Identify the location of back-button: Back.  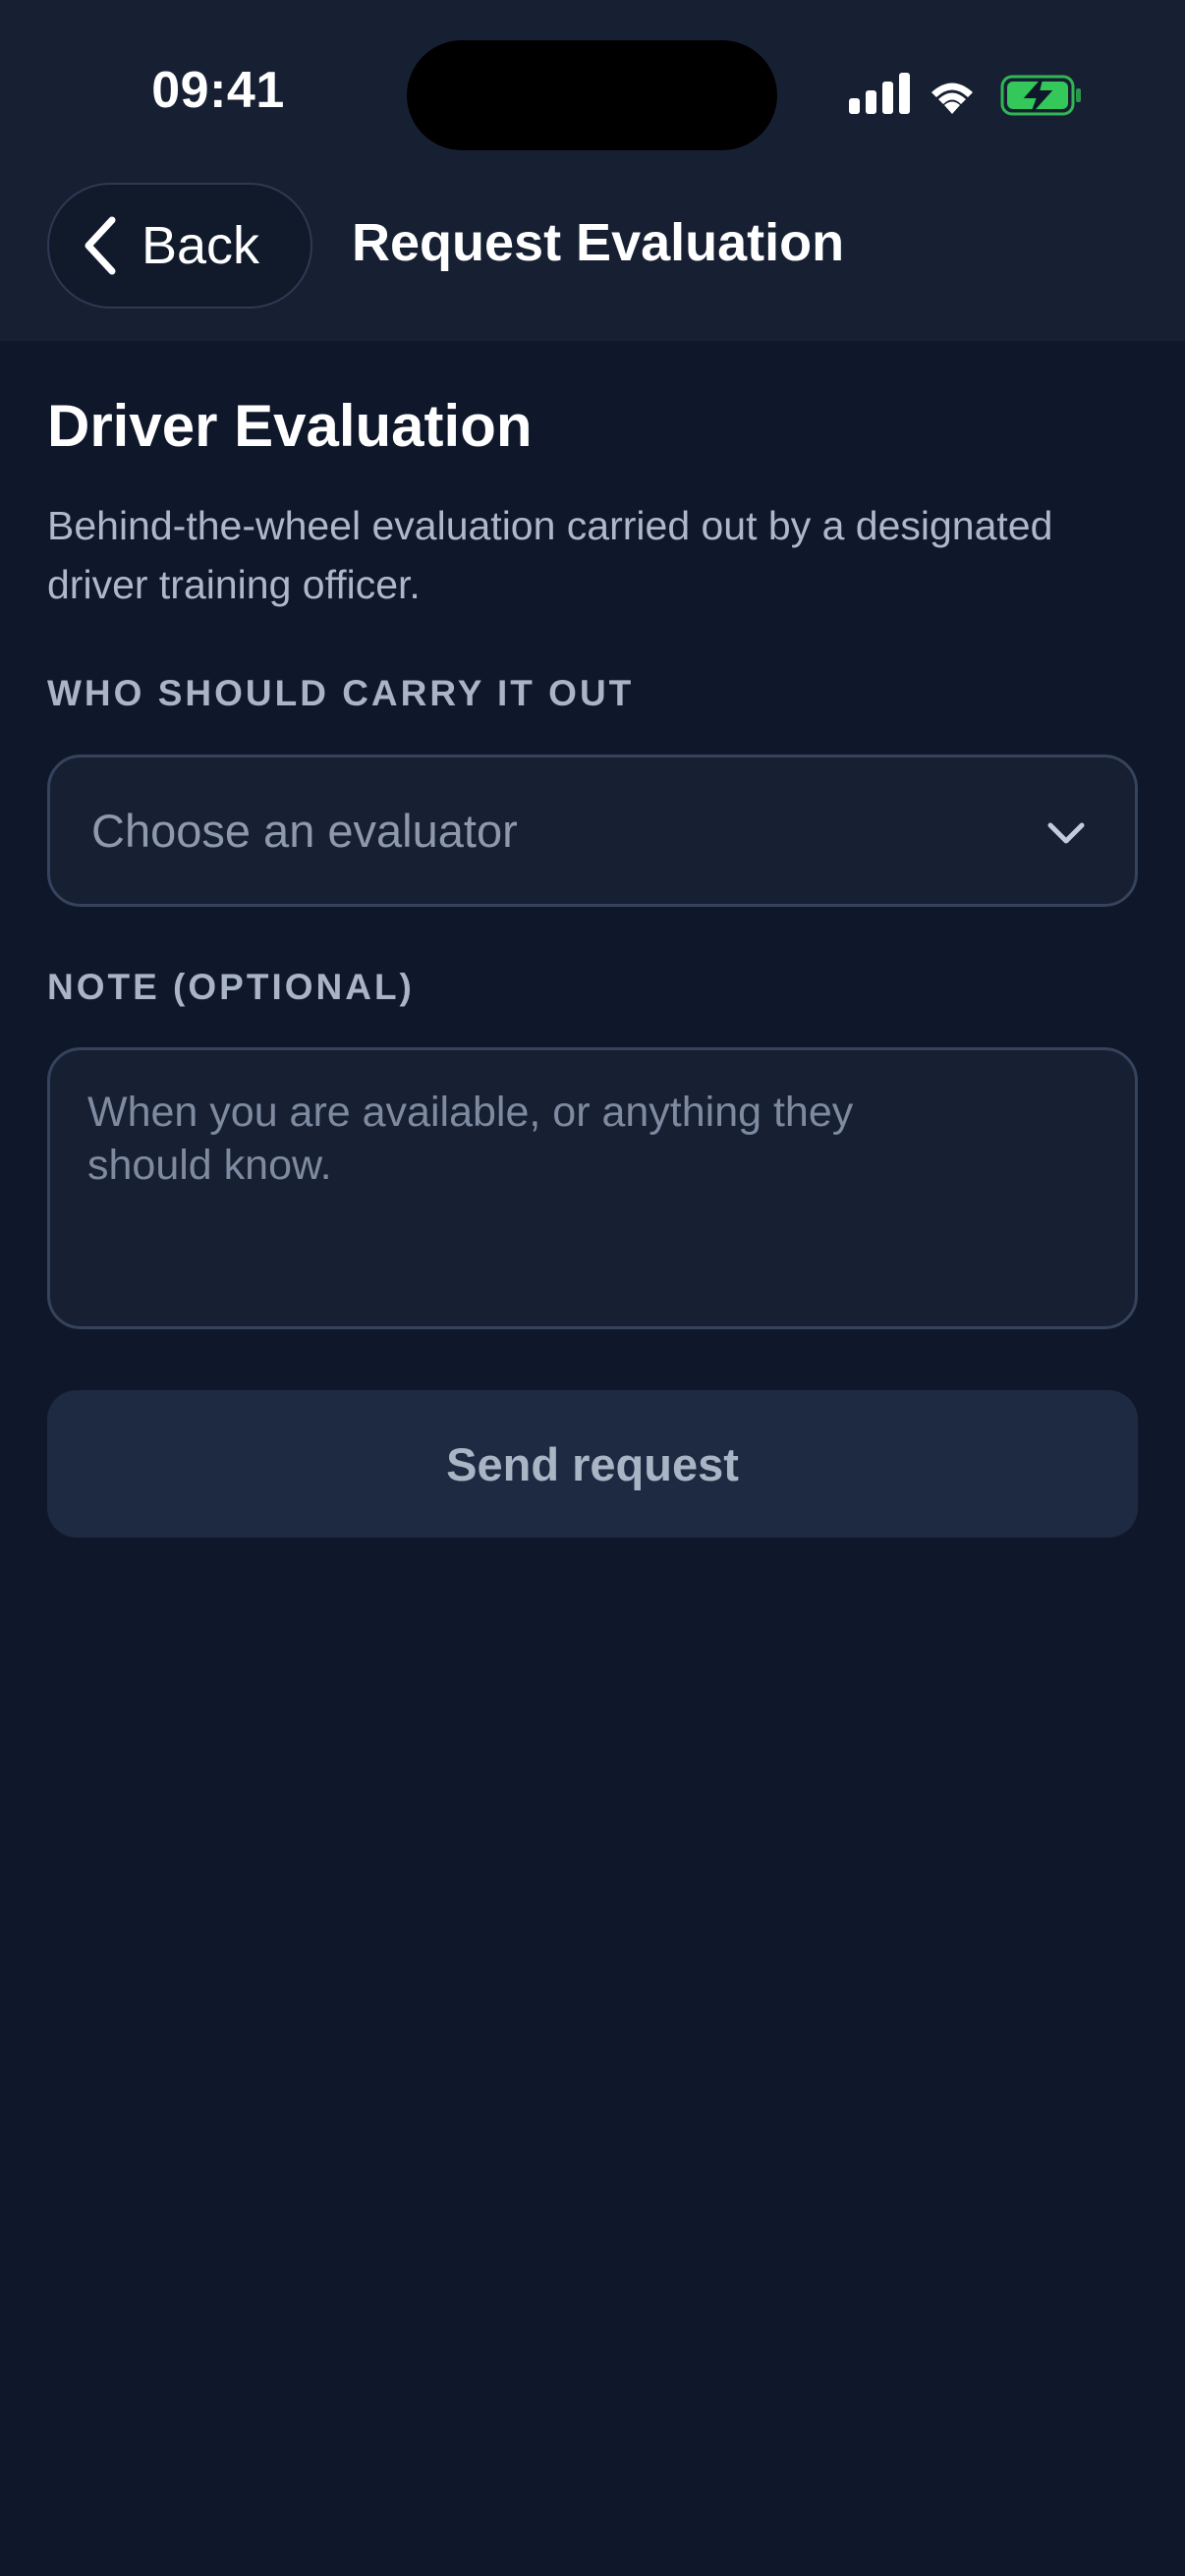
(180, 245).